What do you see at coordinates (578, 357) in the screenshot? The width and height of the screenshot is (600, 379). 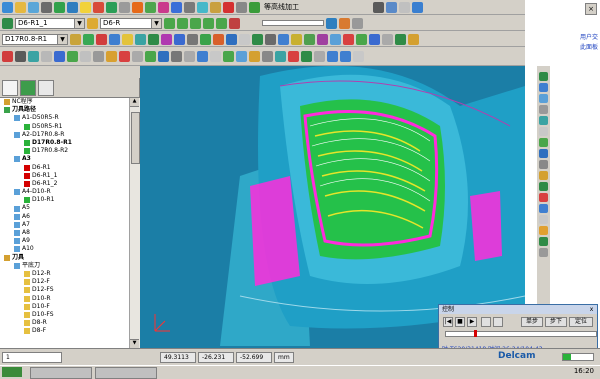 I see `sim-speed-bar` at bounding box center [578, 357].